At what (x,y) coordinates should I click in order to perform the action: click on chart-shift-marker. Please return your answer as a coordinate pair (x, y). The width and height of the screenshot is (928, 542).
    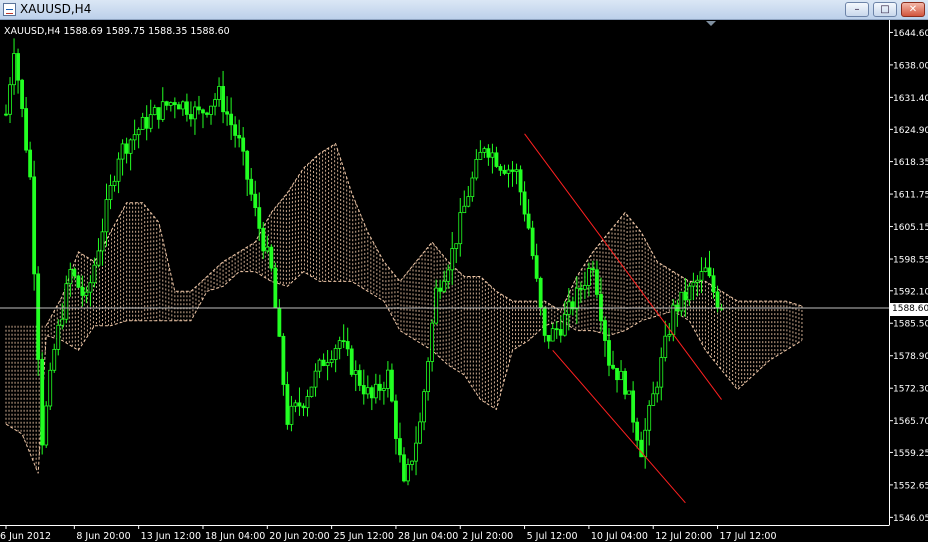
    Looking at the image, I should click on (711, 23).